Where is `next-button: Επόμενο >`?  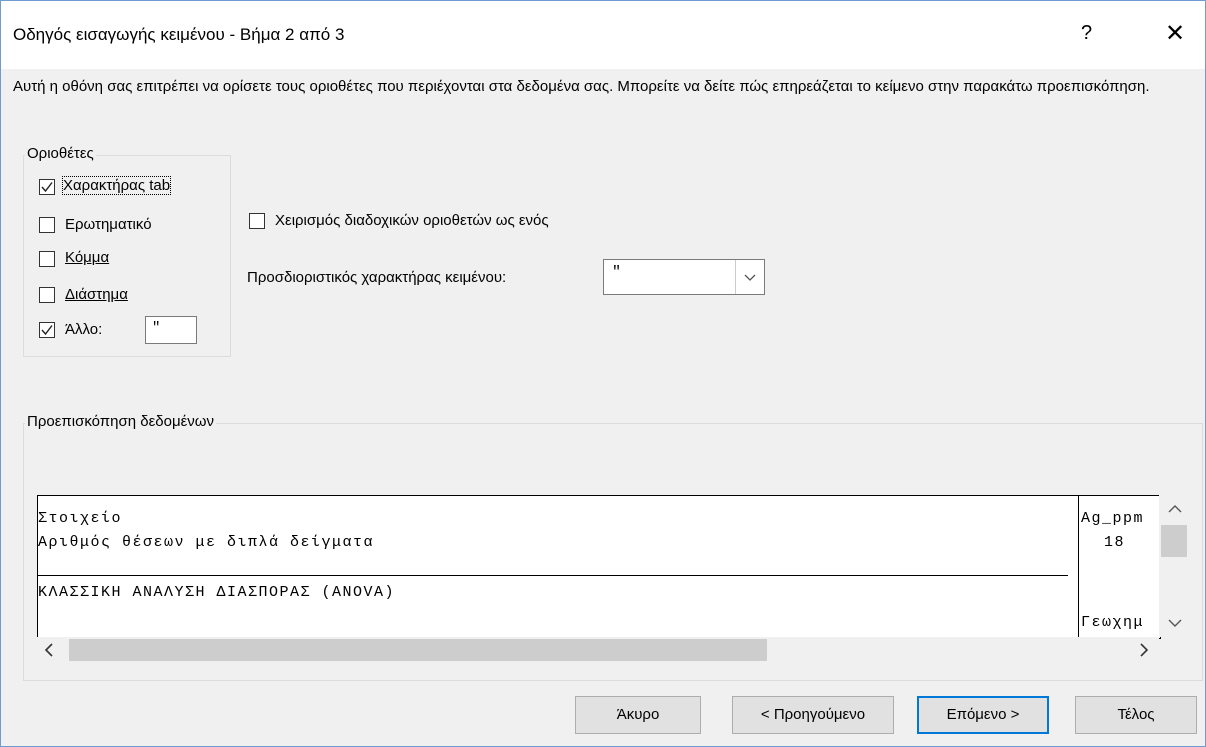 next-button: Επόμενο > is located at coordinates (983, 715).